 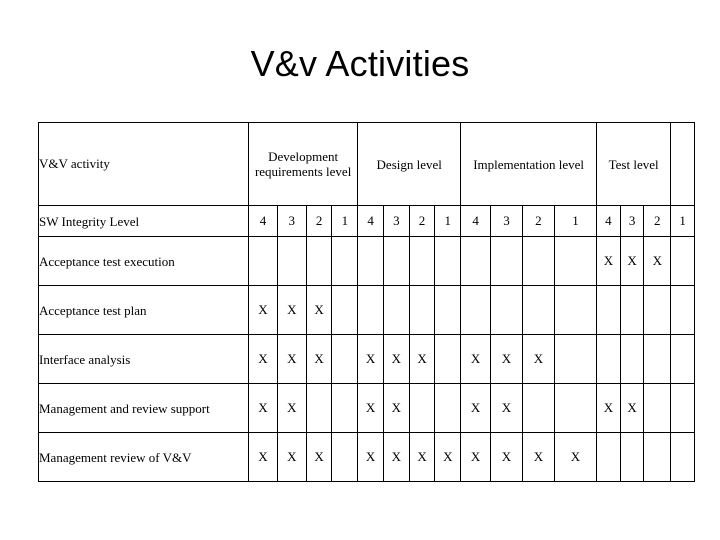 What do you see at coordinates (409, 164) in the screenshot?
I see `group-header-design: Design level` at bounding box center [409, 164].